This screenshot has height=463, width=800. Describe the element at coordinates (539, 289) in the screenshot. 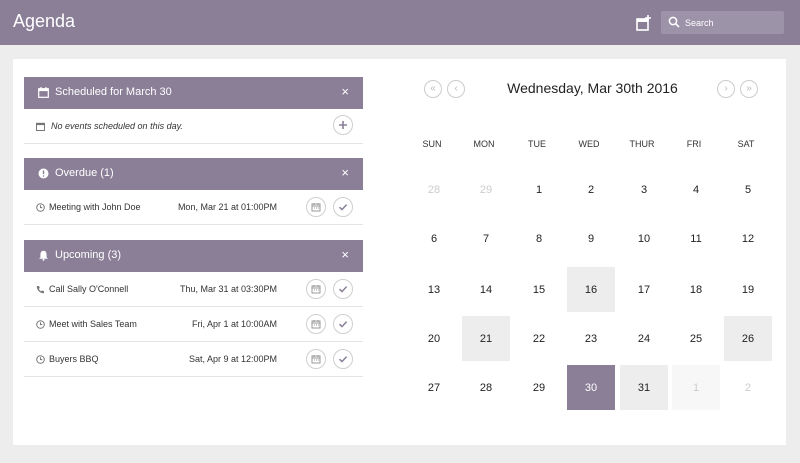

I see `calendar-day-cell: 15` at that location.